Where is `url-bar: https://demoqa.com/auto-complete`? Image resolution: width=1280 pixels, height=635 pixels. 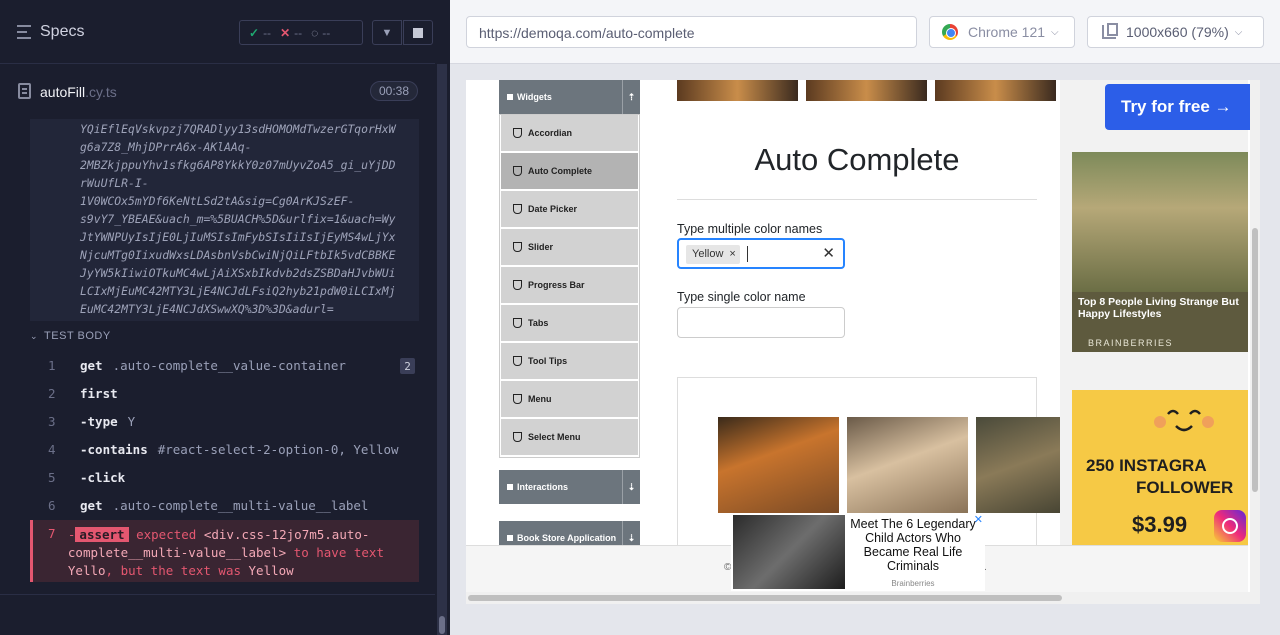 url-bar: https://demoqa.com/auto-complete is located at coordinates (691, 32).